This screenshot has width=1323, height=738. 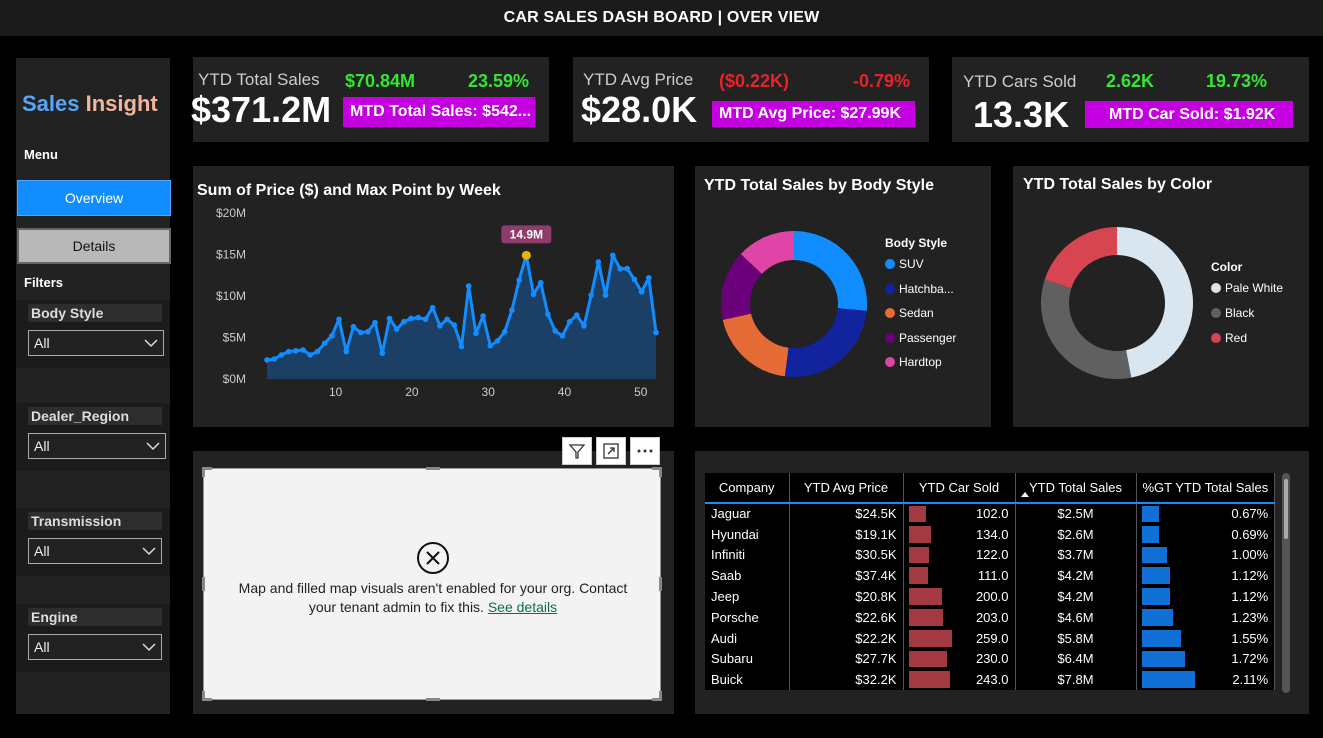 What do you see at coordinates (1206, 638) in the screenshot?
I see `cell-pct-gt: 1.55%` at bounding box center [1206, 638].